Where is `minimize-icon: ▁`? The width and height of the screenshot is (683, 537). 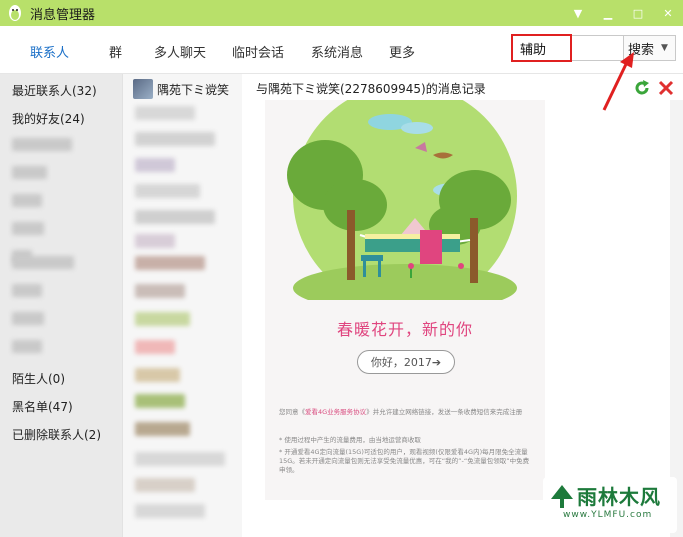
minimize-icon: ▁ is located at coordinates (608, 13).